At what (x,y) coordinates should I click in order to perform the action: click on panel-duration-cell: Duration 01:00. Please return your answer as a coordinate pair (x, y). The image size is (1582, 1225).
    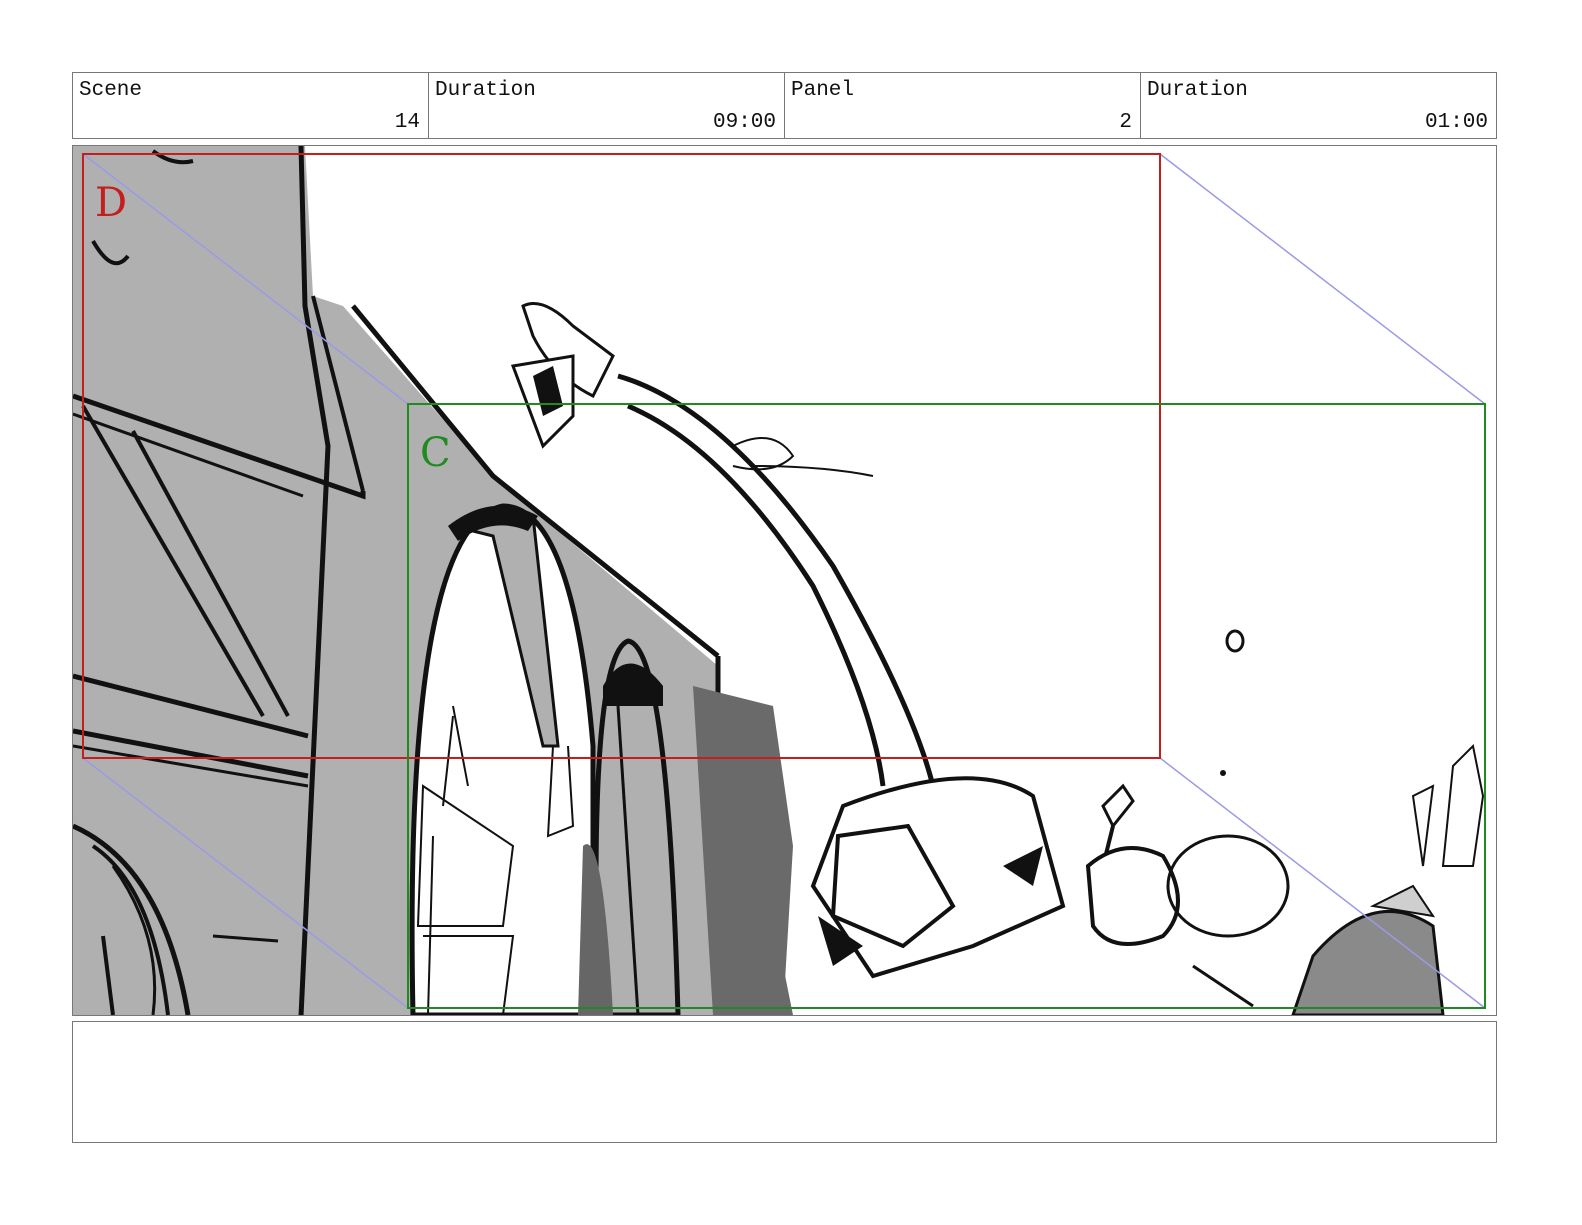
    Looking at the image, I should click on (1318, 105).